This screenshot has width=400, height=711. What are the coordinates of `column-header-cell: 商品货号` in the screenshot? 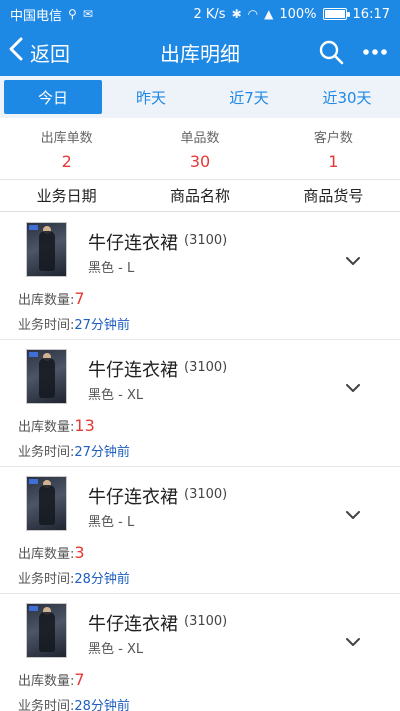 It's located at (333, 195).